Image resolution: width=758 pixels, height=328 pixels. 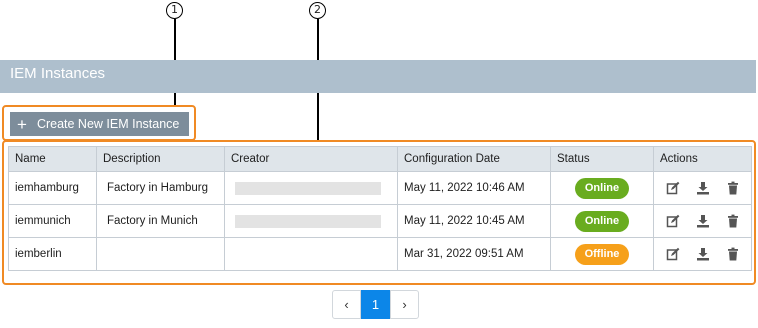 What do you see at coordinates (602, 159) in the screenshot?
I see `column-header-status: Status` at bounding box center [602, 159].